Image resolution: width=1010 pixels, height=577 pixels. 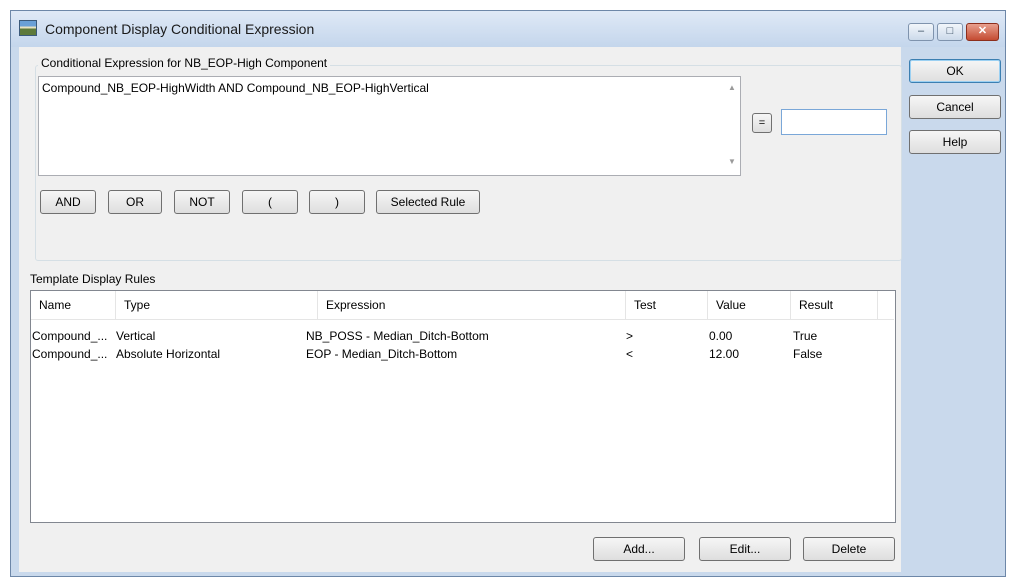 I want to click on row-type: Vertical, so click(x=136, y=336).